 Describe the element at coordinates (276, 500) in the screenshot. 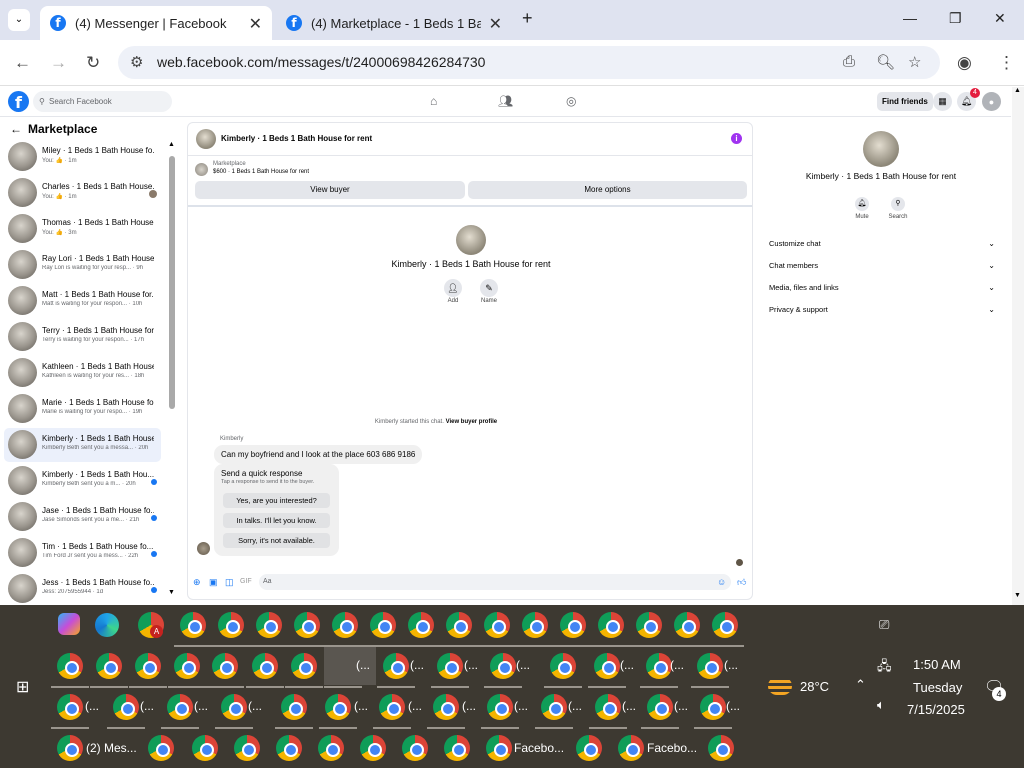

I see `quick-response-option: Yes, are you interested?` at that location.